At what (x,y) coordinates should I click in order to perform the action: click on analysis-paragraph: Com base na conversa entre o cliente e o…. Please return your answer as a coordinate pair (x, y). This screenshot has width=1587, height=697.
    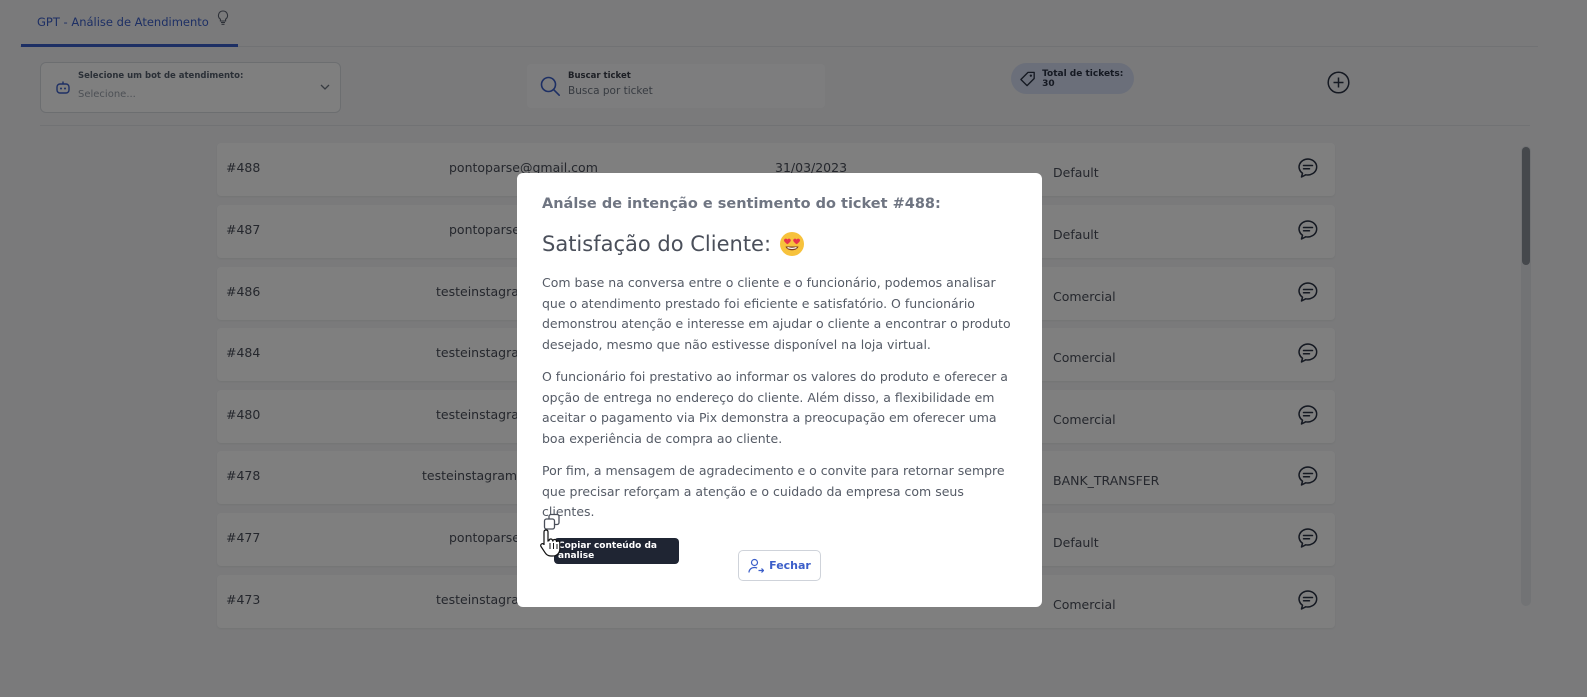
    Looking at the image, I should click on (776, 313).